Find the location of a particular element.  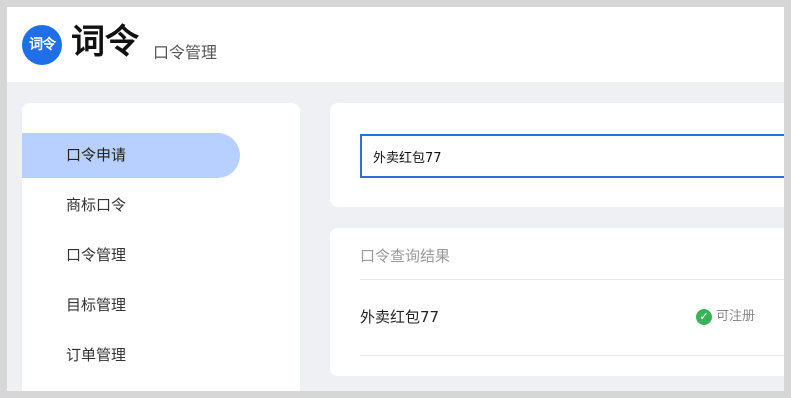

check-circle-icon: ✓ is located at coordinates (704, 317).